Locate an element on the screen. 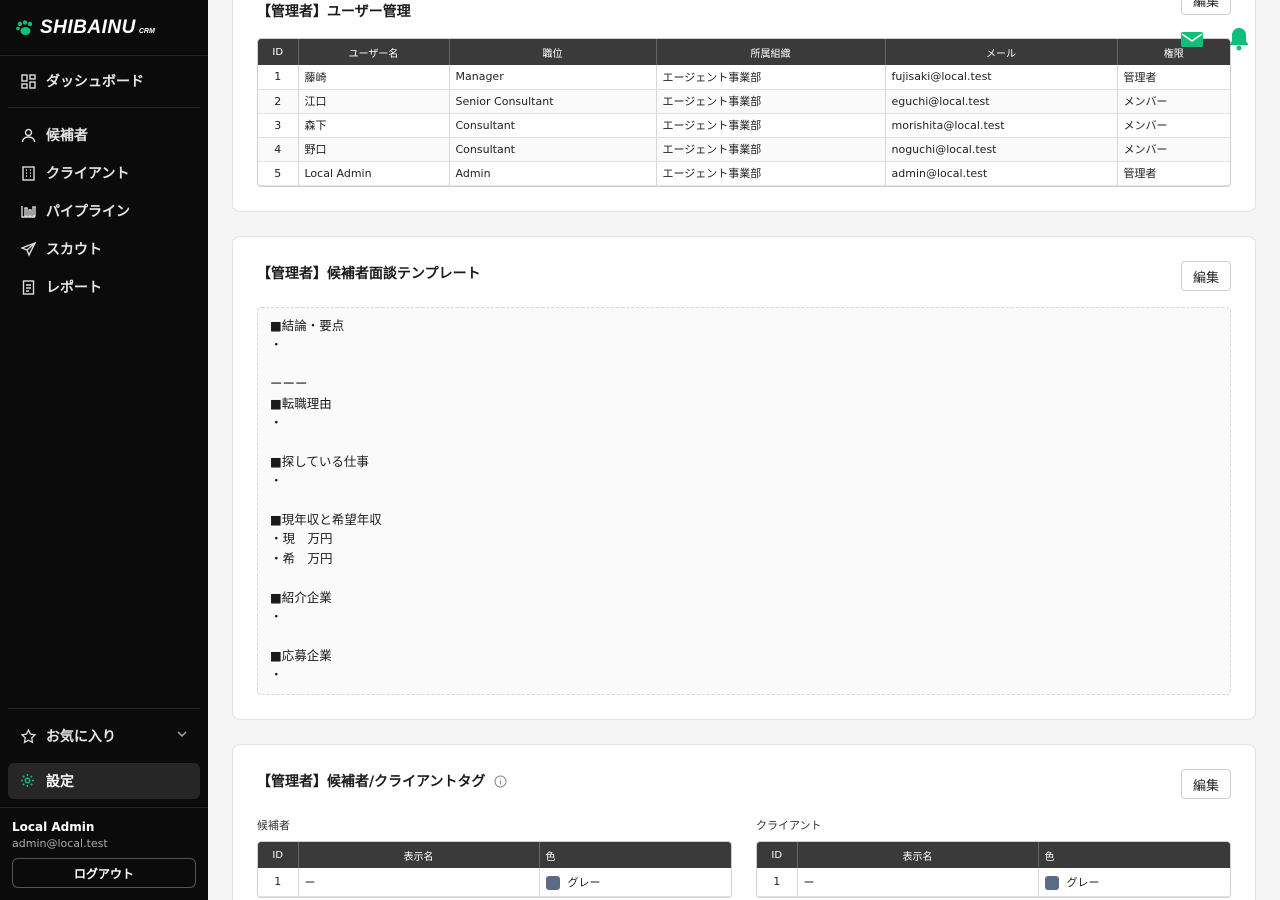 The width and height of the screenshot is (1280, 900). cell-id: 1 is located at coordinates (777, 882).